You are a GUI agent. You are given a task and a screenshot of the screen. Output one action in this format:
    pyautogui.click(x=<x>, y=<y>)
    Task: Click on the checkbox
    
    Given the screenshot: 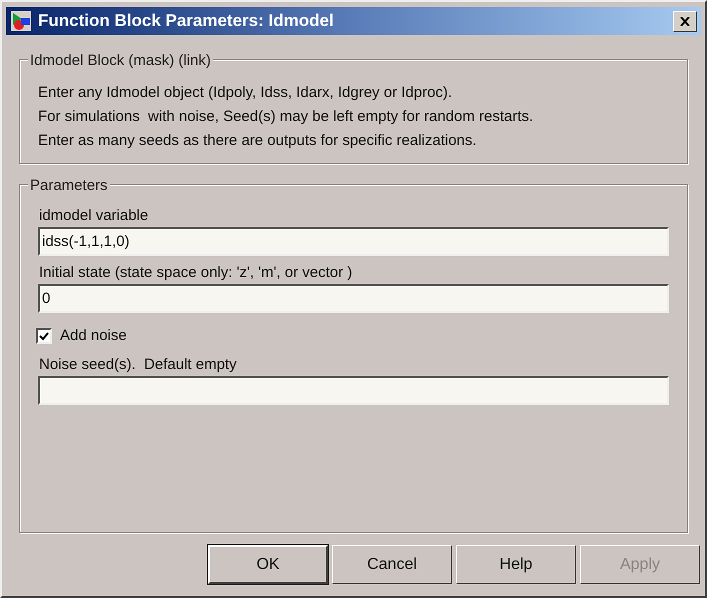 What is the action you would take?
    pyautogui.click(x=44, y=336)
    